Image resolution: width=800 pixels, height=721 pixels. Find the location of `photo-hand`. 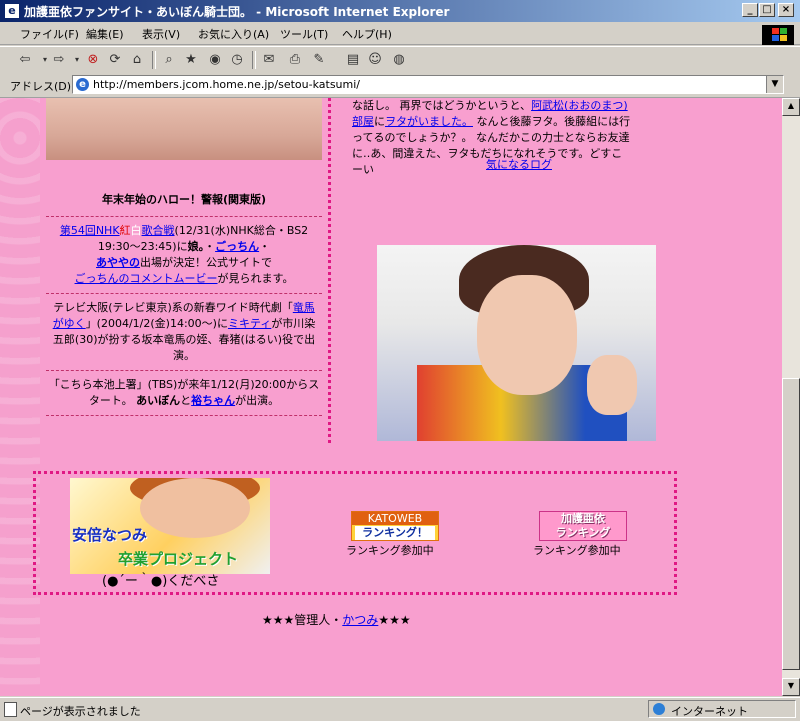

photo-hand is located at coordinates (612, 385).